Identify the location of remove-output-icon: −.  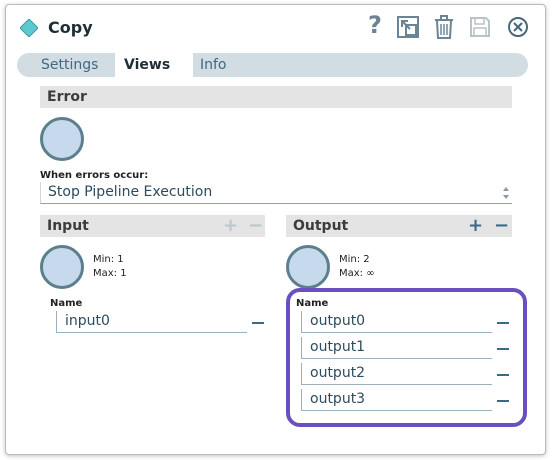
(501, 226).